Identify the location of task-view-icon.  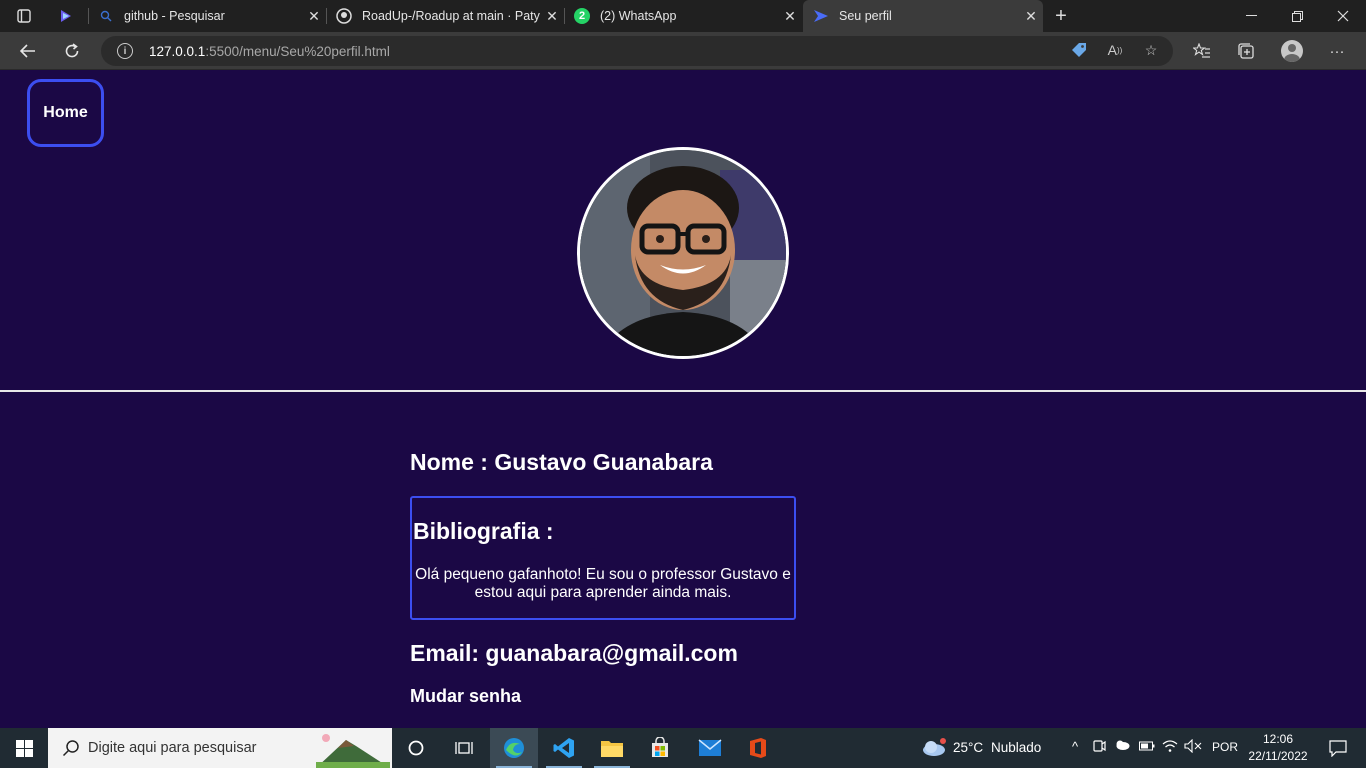
(464, 748).